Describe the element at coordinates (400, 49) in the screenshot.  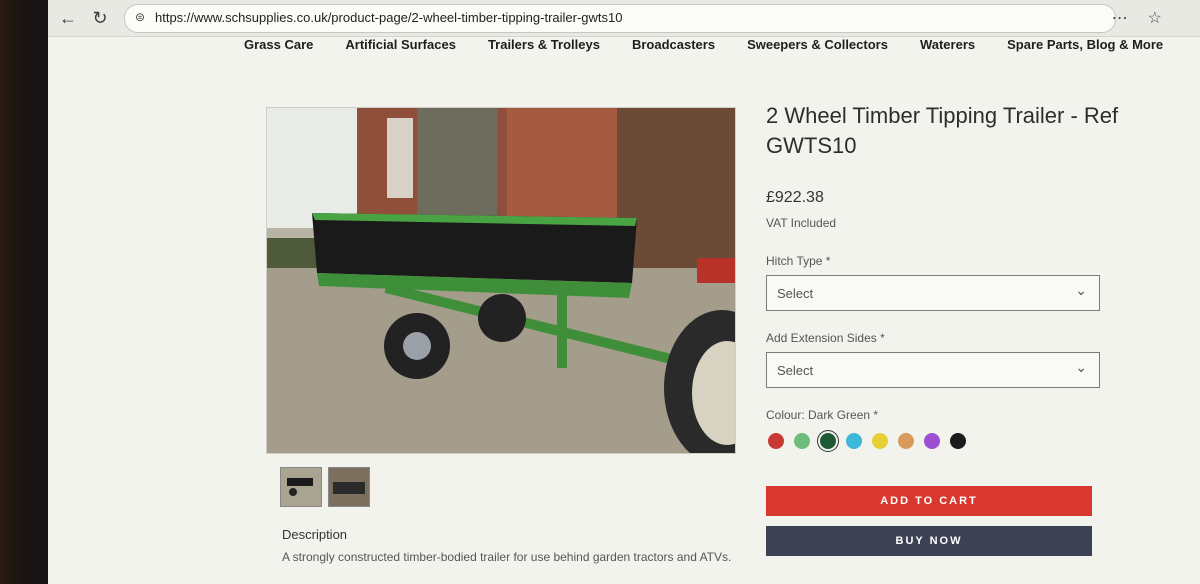
I see `nav-artificial-surfaces: Artificial Surfaces` at that location.